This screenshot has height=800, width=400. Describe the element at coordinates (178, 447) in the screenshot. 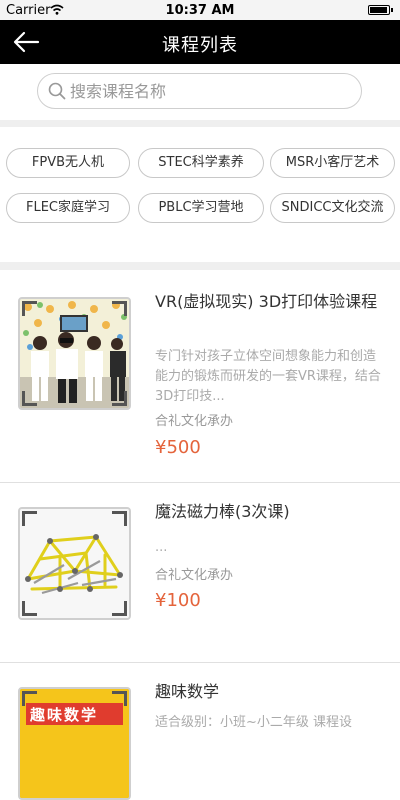

I see `course-price: ¥500` at that location.